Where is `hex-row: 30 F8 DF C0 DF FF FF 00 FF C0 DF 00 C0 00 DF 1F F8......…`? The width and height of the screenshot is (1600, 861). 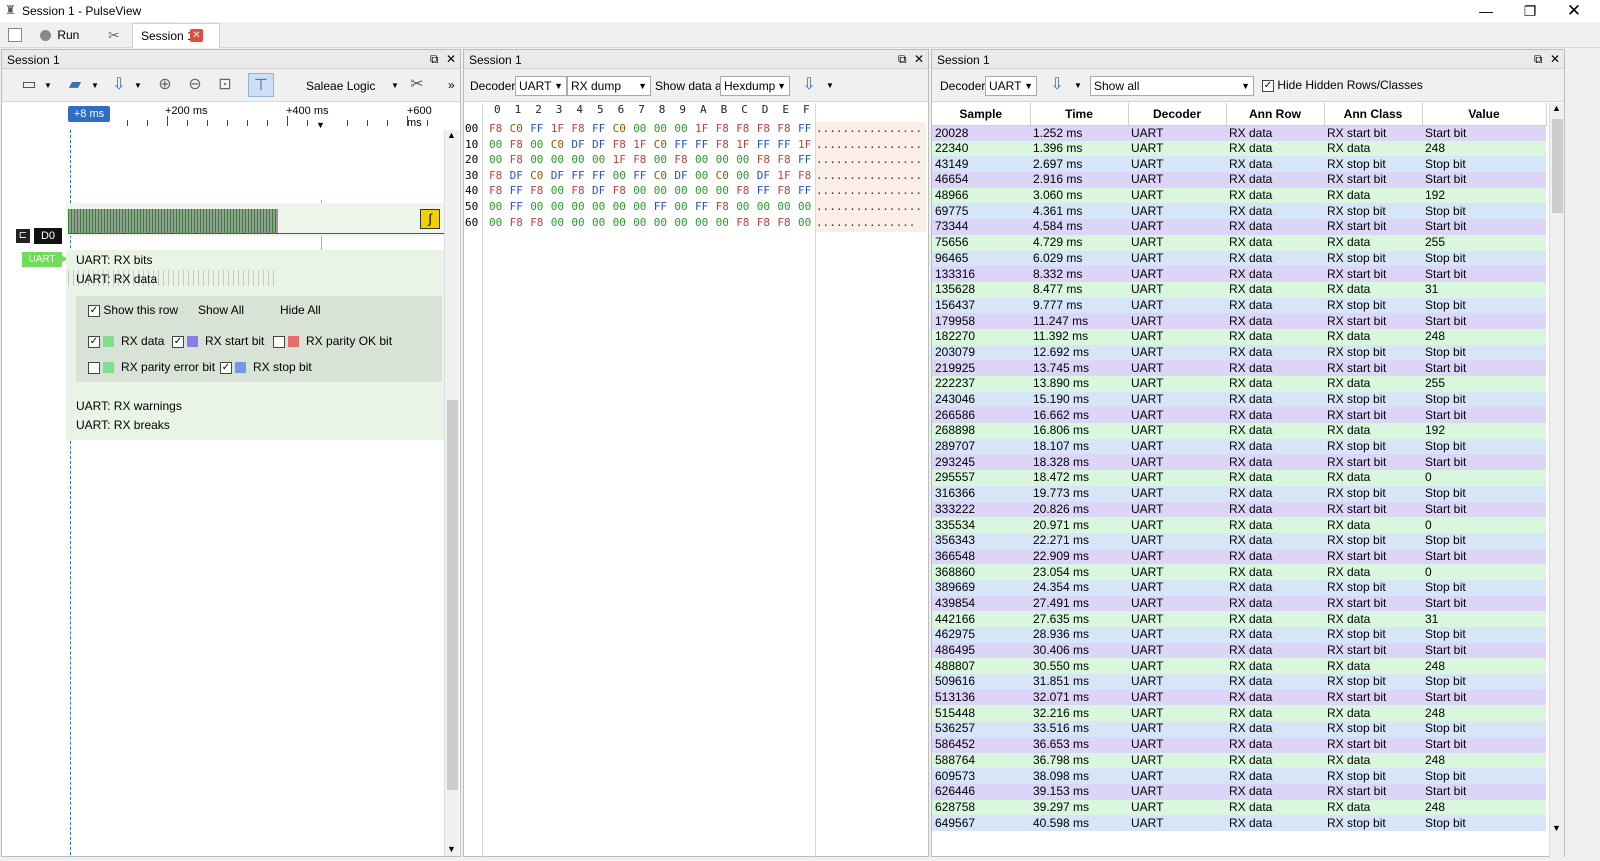 hex-row: 30 F8 DF C0 DF FF FF 00 FF C0 DF 00 C0 00 DF 1F F8......… is located at coordinates (695, 176).